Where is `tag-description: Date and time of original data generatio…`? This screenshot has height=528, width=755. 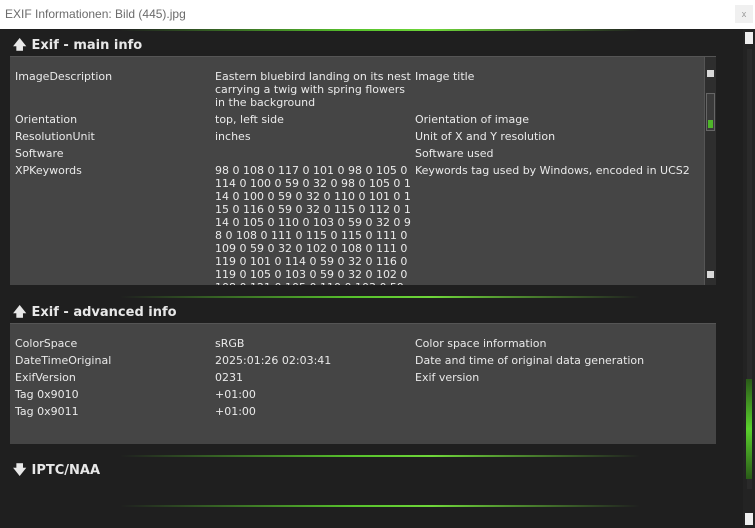
tag-description: Date and time of original data generatio… is located at coordinates (530, 360).